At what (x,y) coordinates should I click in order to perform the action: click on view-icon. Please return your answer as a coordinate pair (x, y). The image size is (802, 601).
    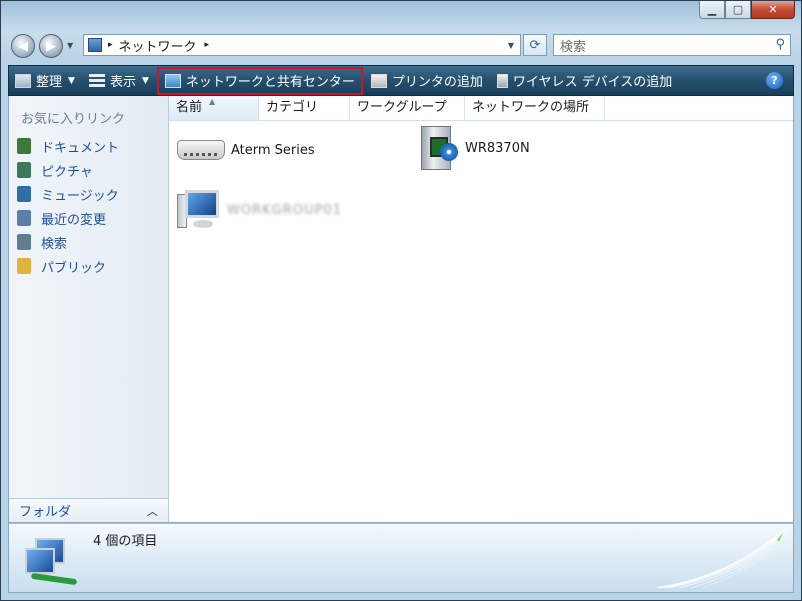
    Looking at the image, I should click on (96, 80).